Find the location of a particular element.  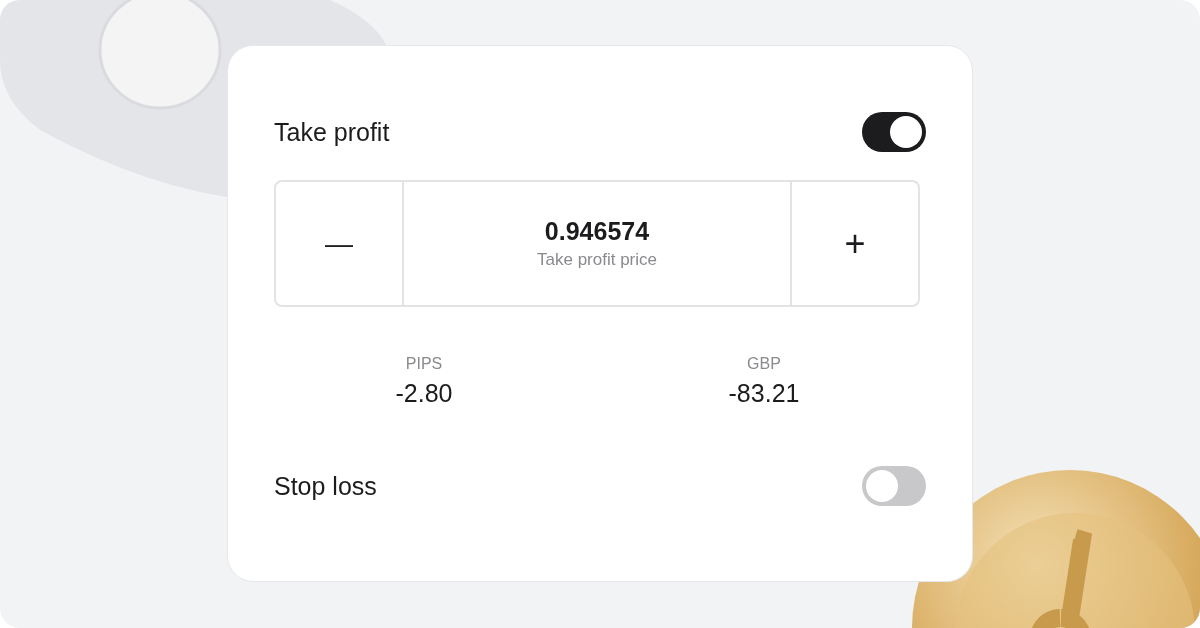

stat-value: -2.80 is located at coordinates (424, 393).